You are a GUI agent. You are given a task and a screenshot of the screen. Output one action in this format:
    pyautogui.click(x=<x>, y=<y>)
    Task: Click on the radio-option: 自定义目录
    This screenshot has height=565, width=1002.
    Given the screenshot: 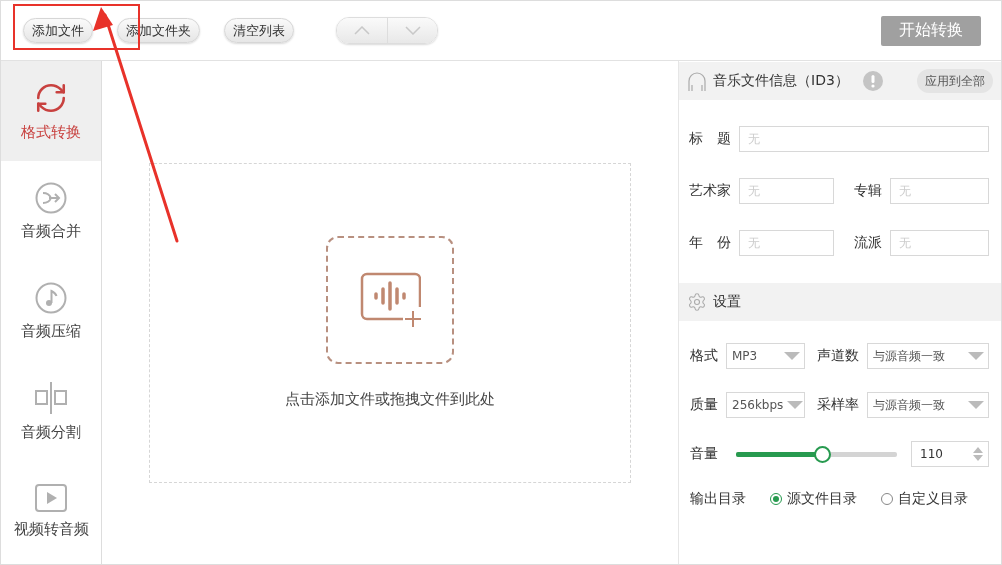 What is the action you would take?
    pyautogui.click(x=924, y=499)
    